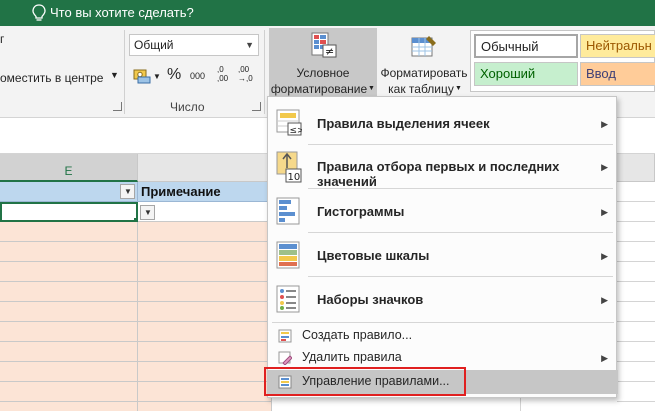 This screenshot has width=655, height=411. I want to click on highlight-cells-rules-icon: ≤>, so click(290, 123).